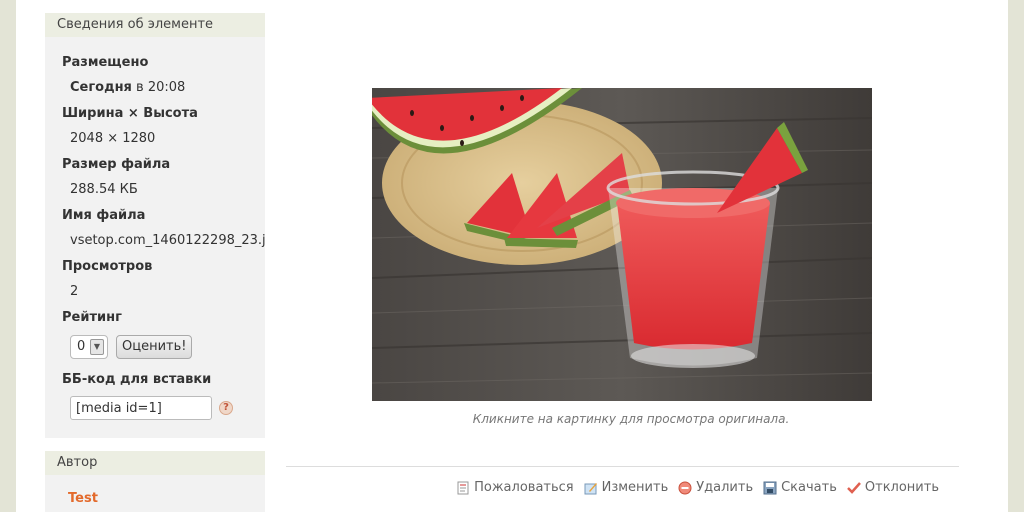 Image resolution: width=1024 pixels, height=512 pixels. Describe the element at coordinates (622, 466) in the screenshot. I see `divider` at that location.